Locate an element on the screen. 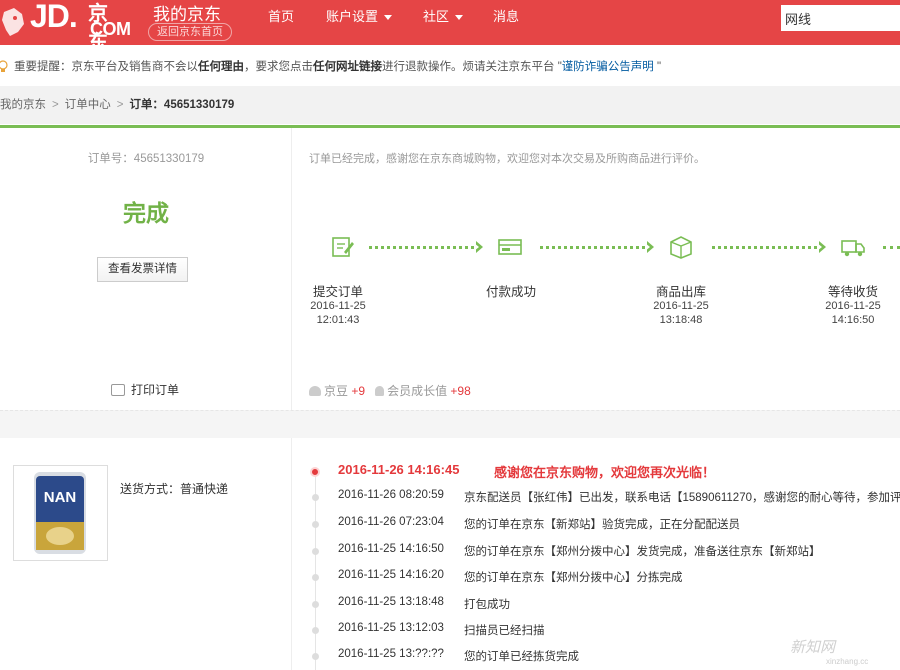 The height and width of the screenshot is (670, 900). tracking-message: 您的订单在京东【郑州分拨中心】分拣完成 is located at coordinates (573, 578).